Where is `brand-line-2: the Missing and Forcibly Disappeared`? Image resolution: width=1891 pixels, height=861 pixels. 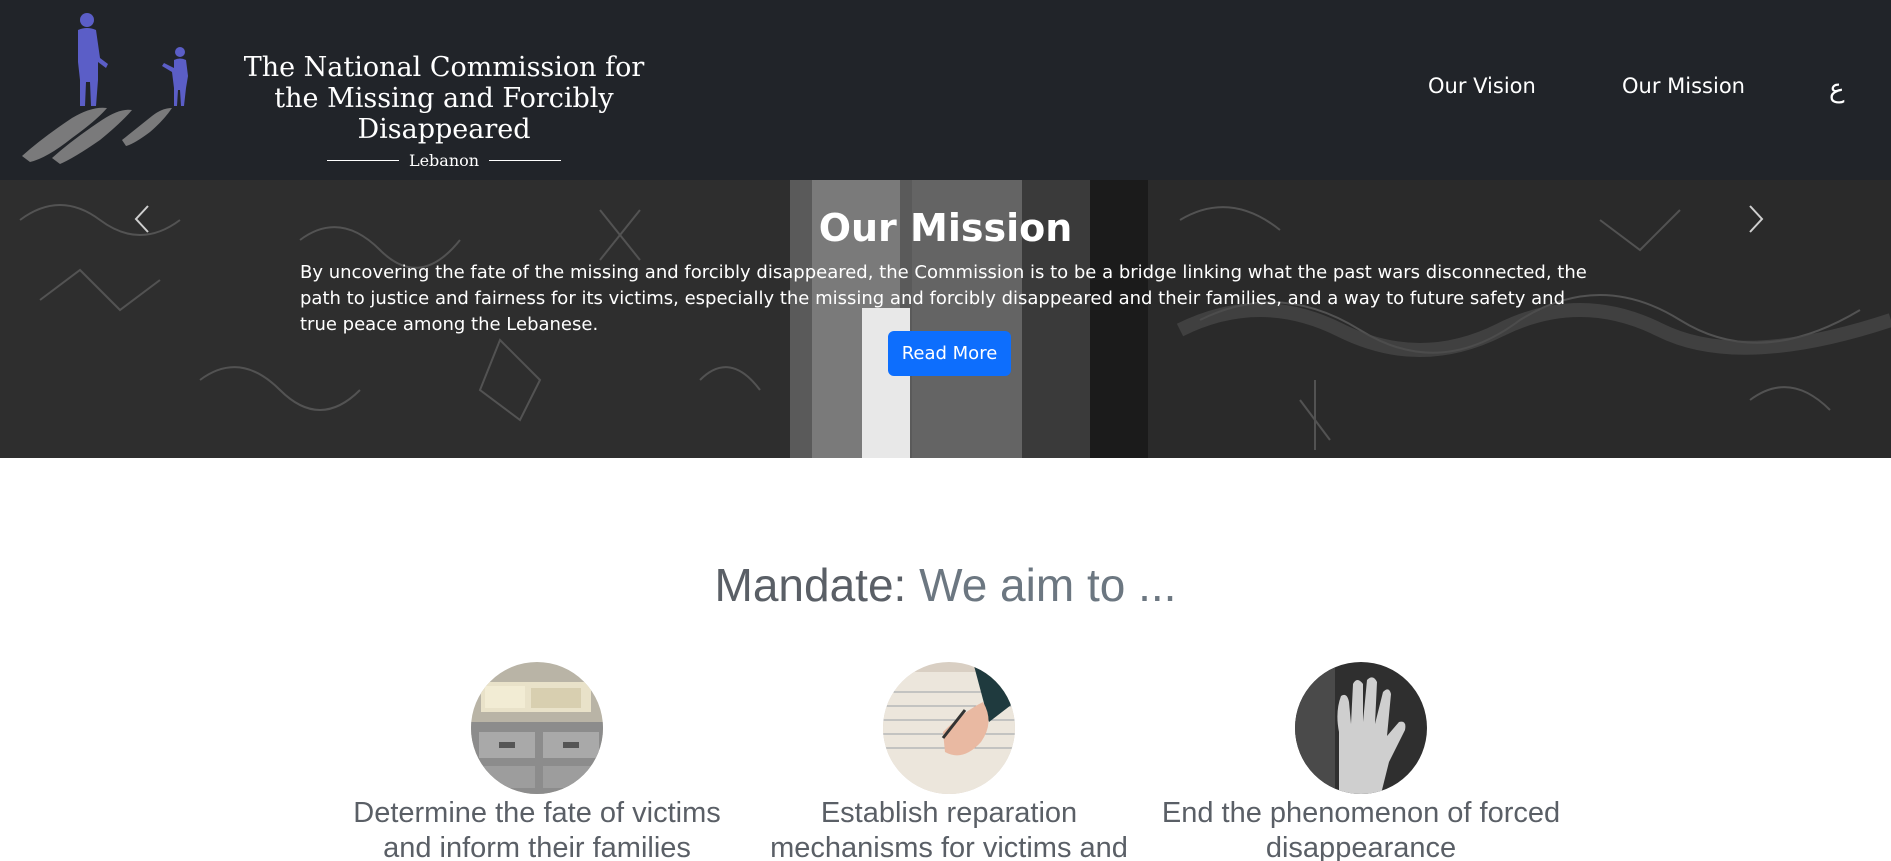 brand-line-2: the Missing and Forcibly Disappeared is located at coordinates (444, 114).